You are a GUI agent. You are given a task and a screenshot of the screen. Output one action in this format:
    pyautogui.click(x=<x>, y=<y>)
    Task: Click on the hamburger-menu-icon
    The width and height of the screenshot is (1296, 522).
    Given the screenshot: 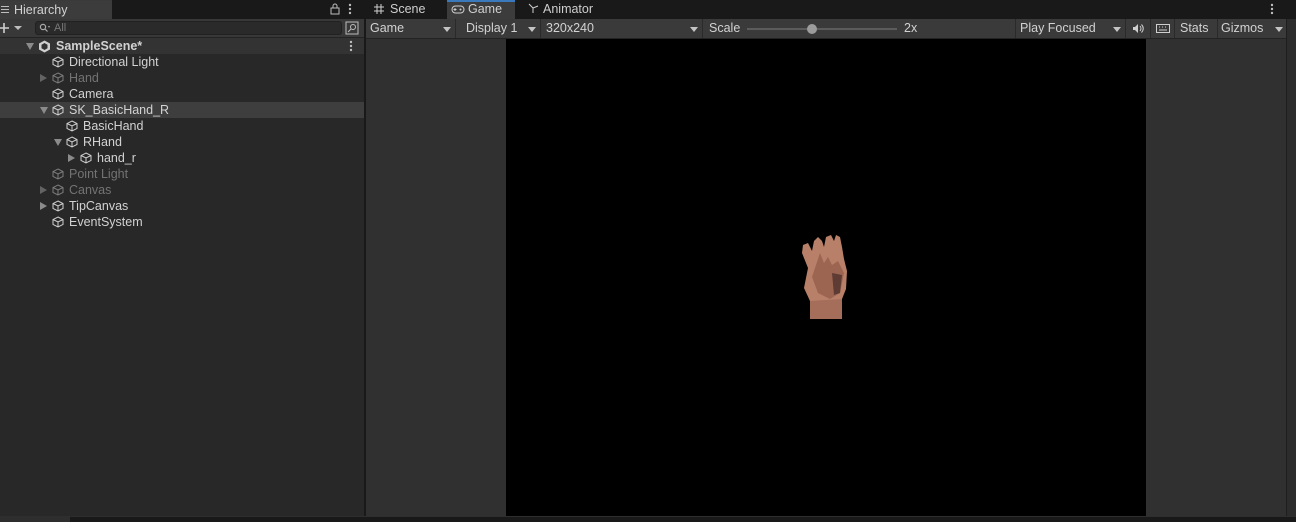 What is the action you would take?
    pyautogui.click(x=5, y=10)
    